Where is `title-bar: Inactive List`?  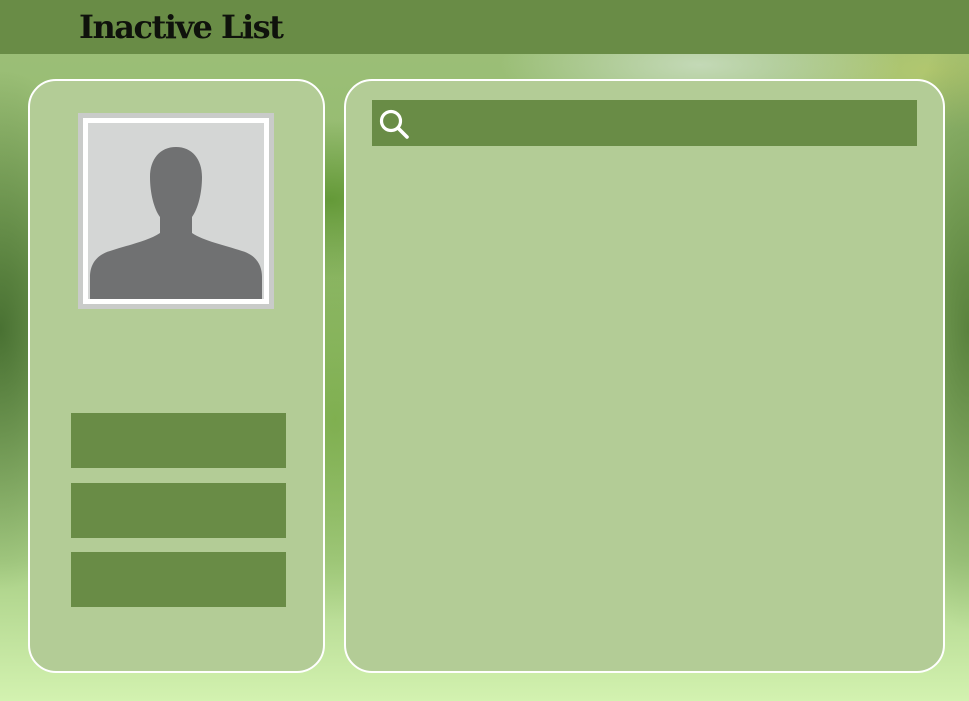
title-bar: Inactive List is located at coordinates (484, 27).